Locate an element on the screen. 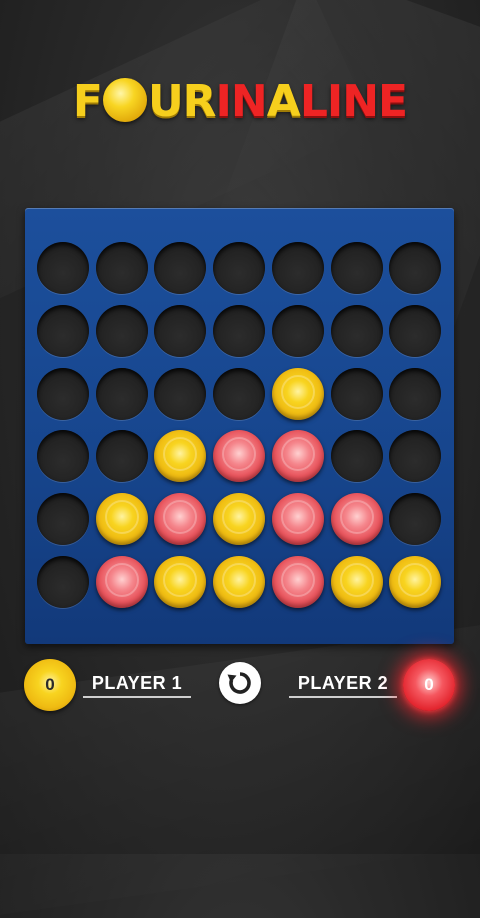 The height and width of the screenshot is (918, 480). restart-button is located at coordinates (240, 683).